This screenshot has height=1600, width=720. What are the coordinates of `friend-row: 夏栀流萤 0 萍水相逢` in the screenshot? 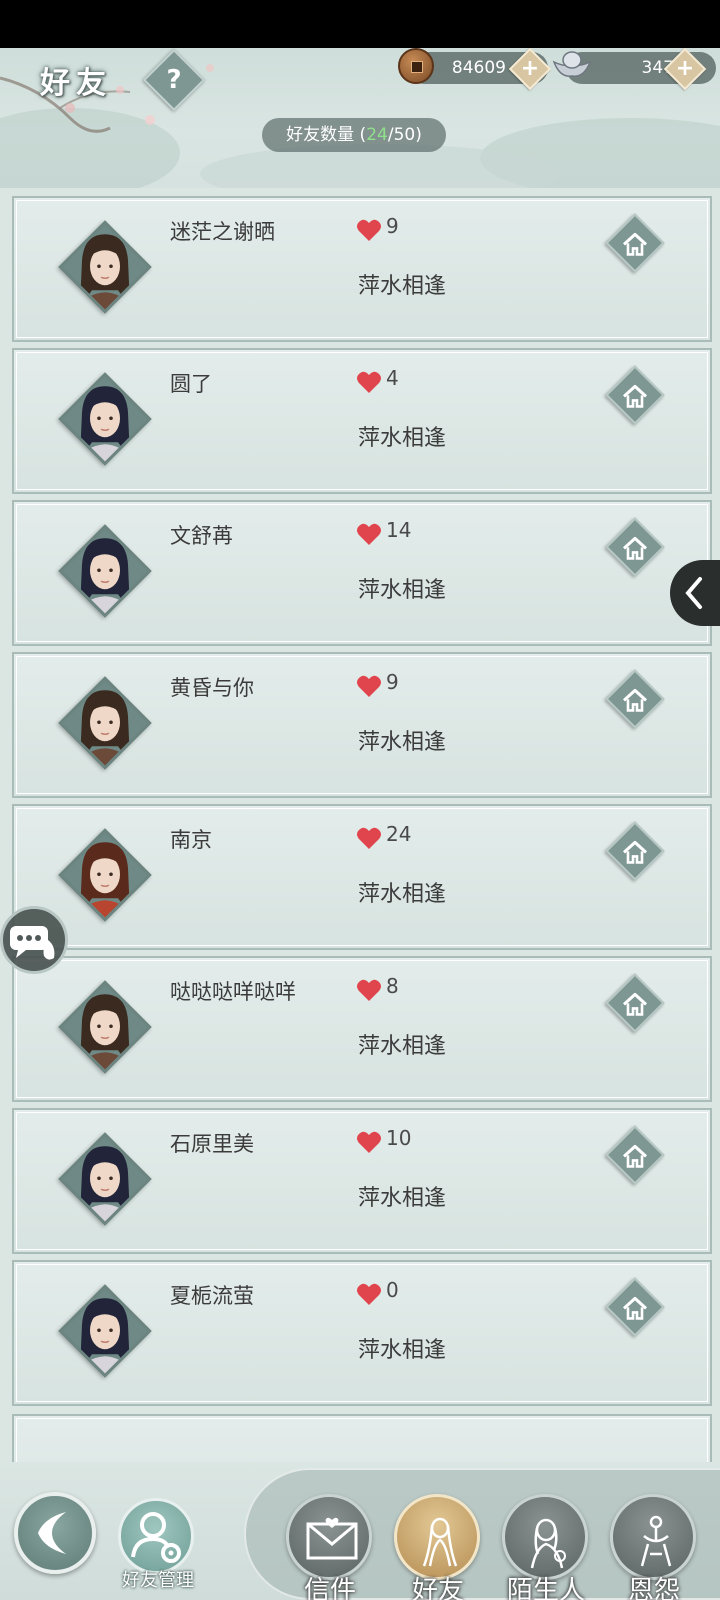 It's located at (362, 1333).